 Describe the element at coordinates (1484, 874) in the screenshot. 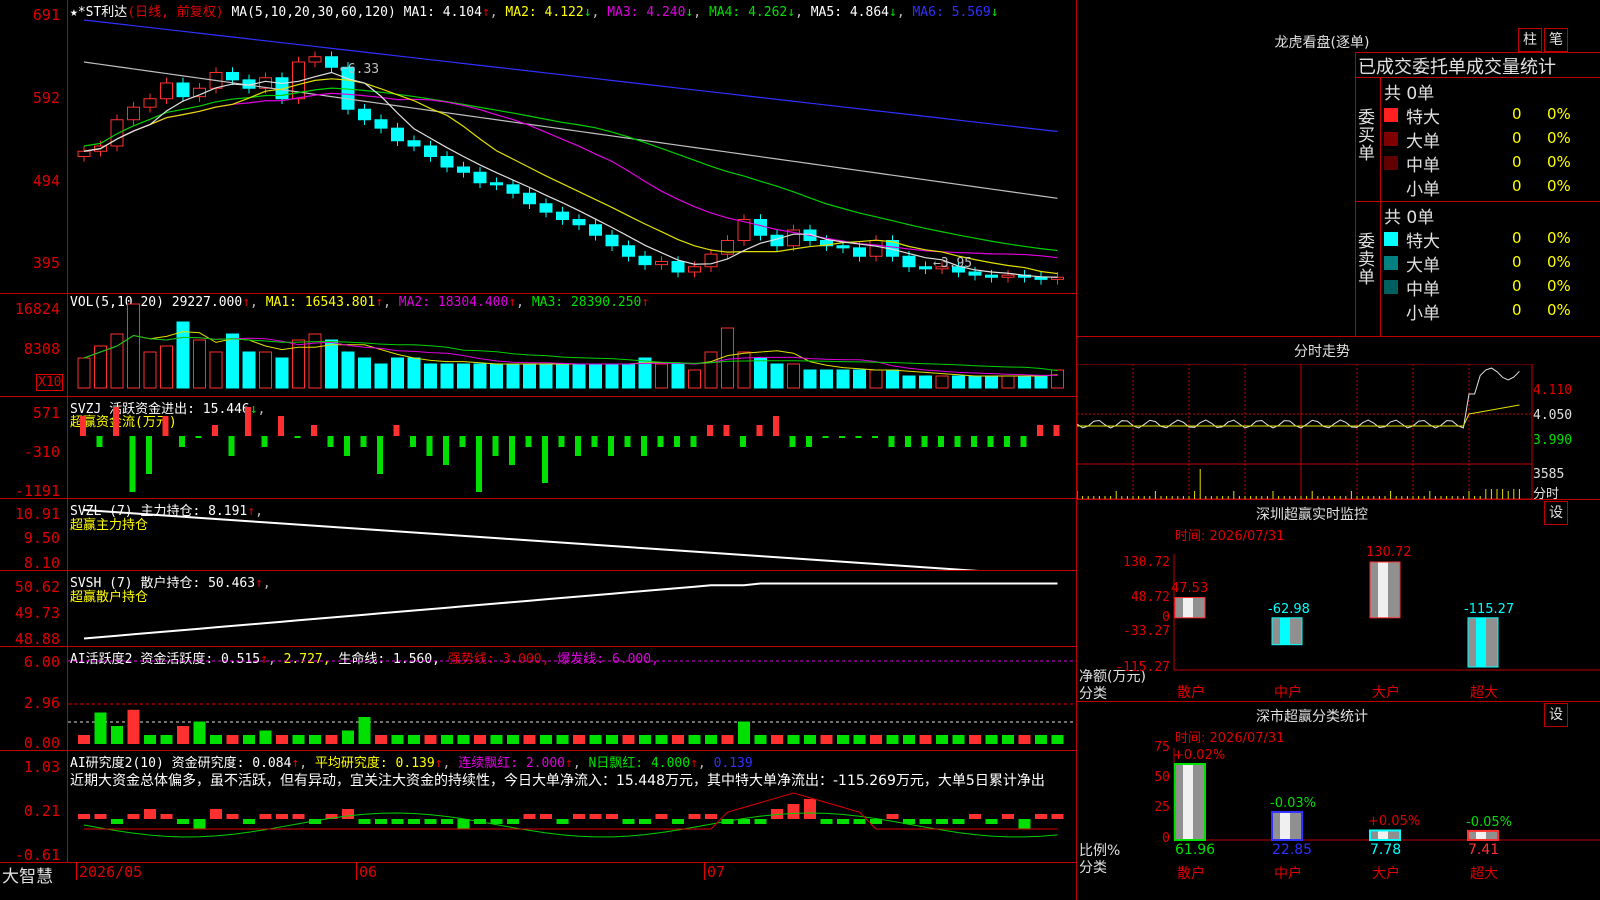

I see `class-category: 超大` at that location.